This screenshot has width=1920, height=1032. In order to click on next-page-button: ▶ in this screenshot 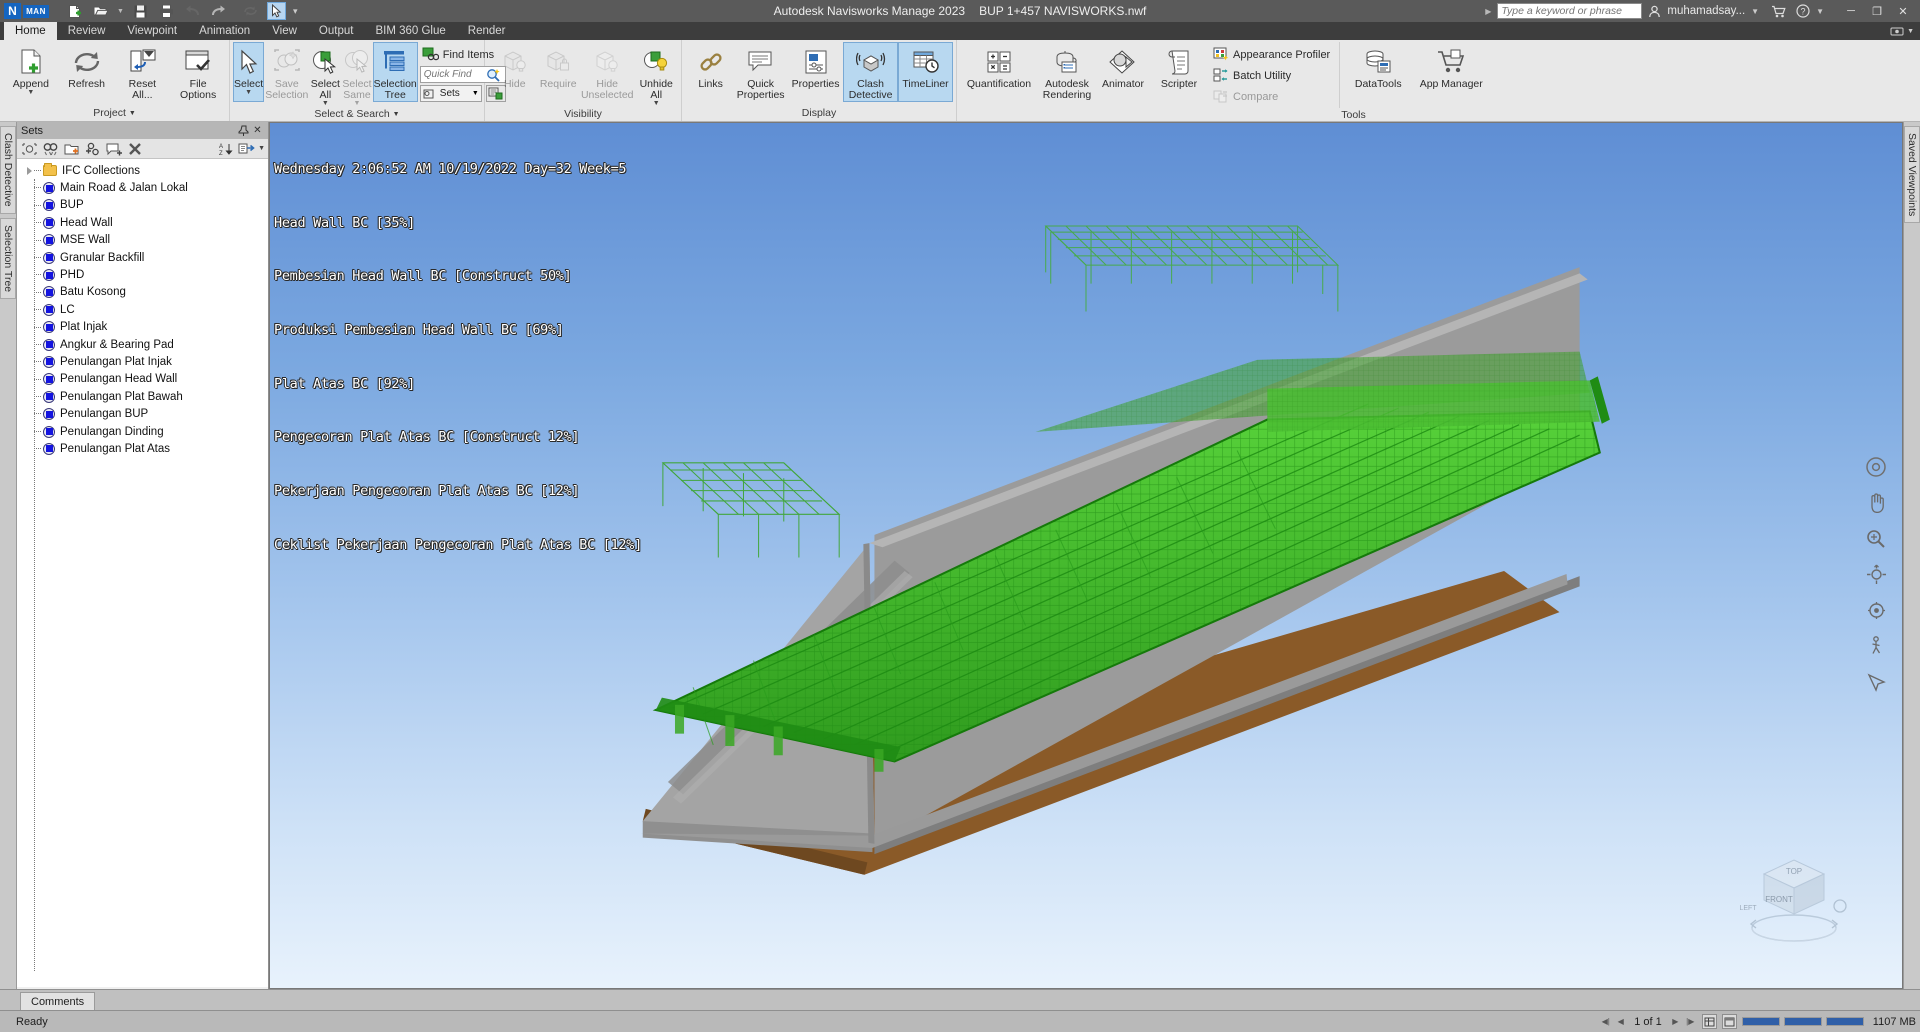, I will do `click(1675, 1021)`.